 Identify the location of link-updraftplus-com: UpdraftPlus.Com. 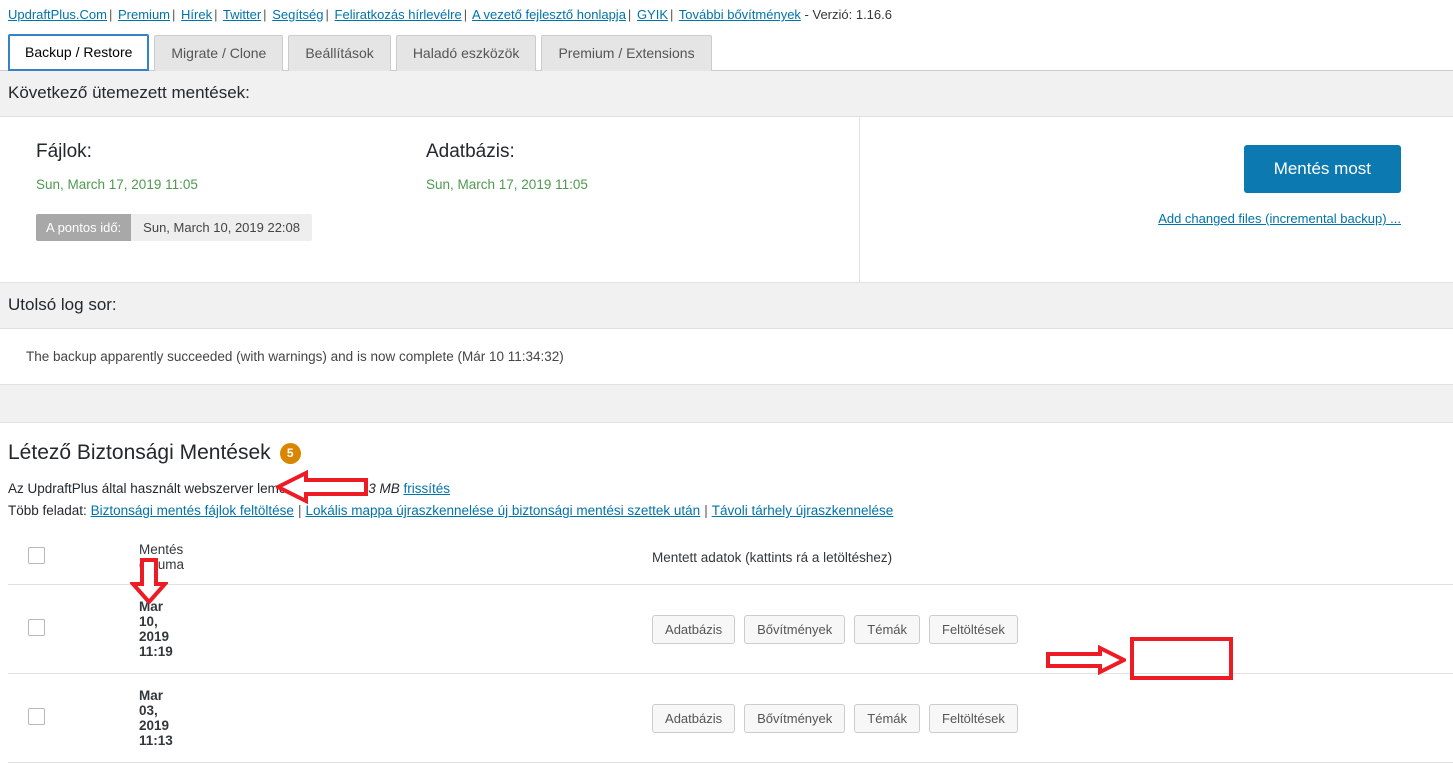
(57, 14).